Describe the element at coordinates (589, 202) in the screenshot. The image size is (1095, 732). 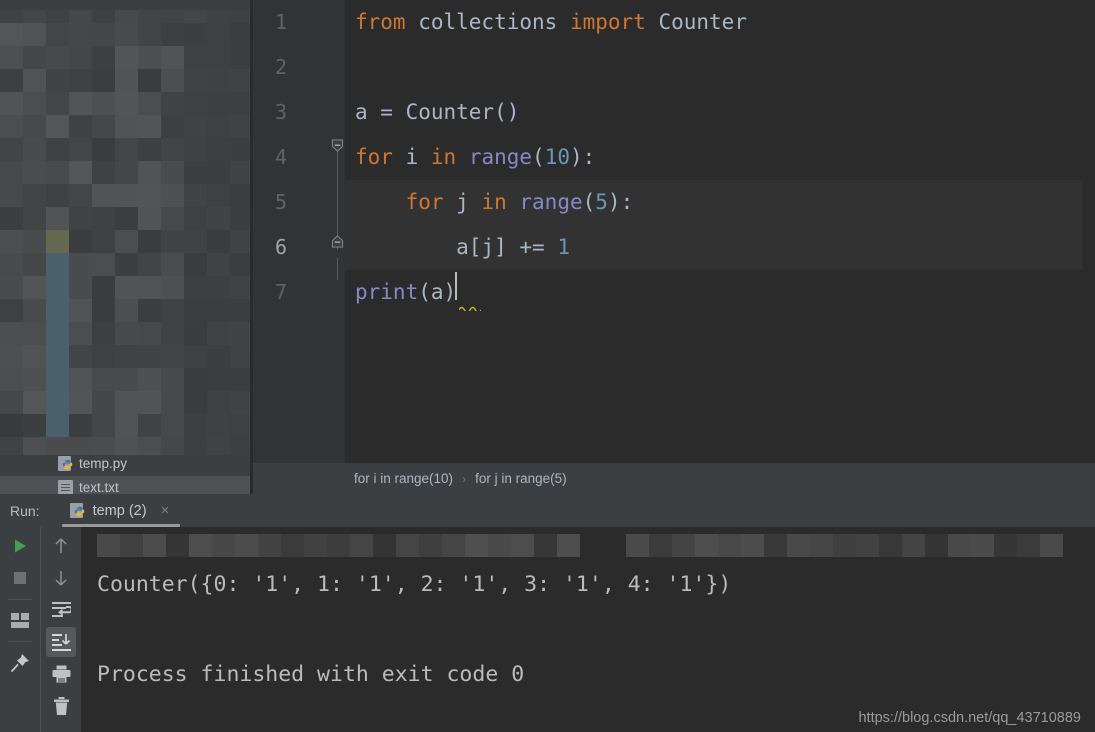
I see `token-paren: (` at that location.